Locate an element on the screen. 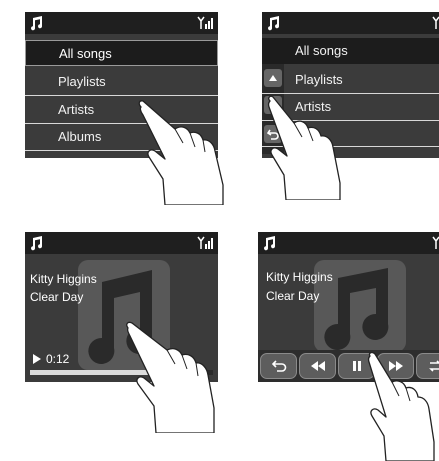  back-icon is located at coordinates (278, 366).